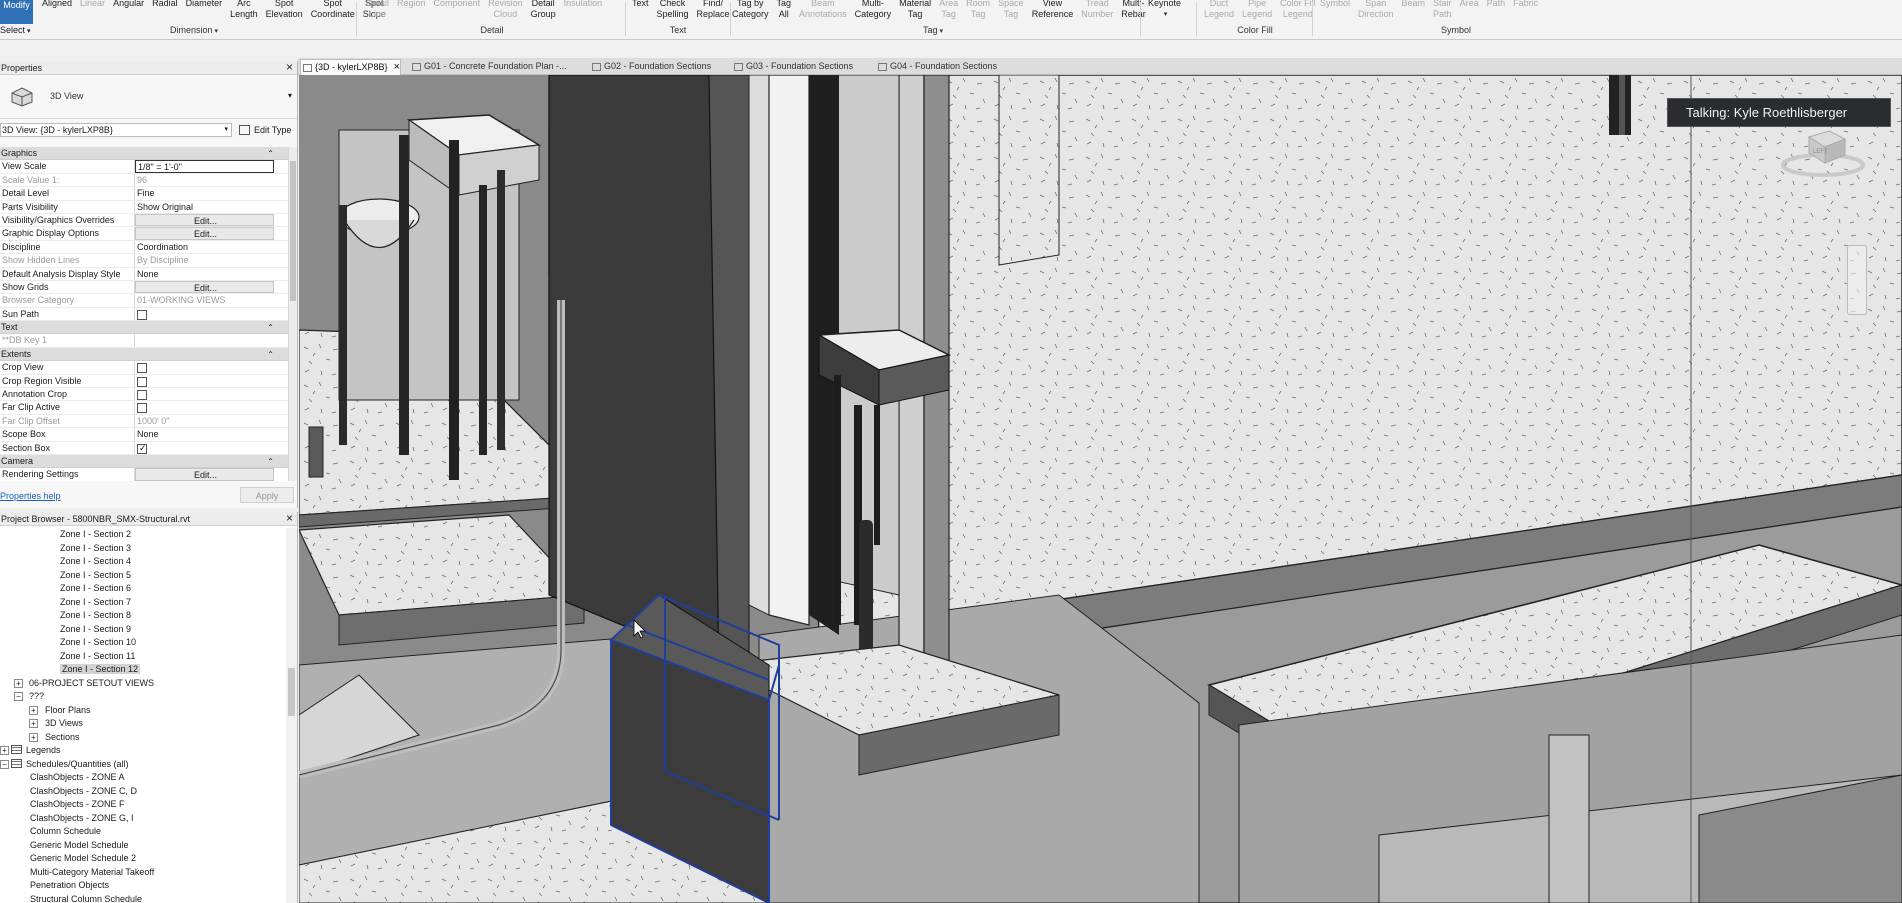 The image size is (1902, 903). I want to click on view-instance-select: 3D View: {3D - kylerLXP8B} ▾, so click(116, 130).